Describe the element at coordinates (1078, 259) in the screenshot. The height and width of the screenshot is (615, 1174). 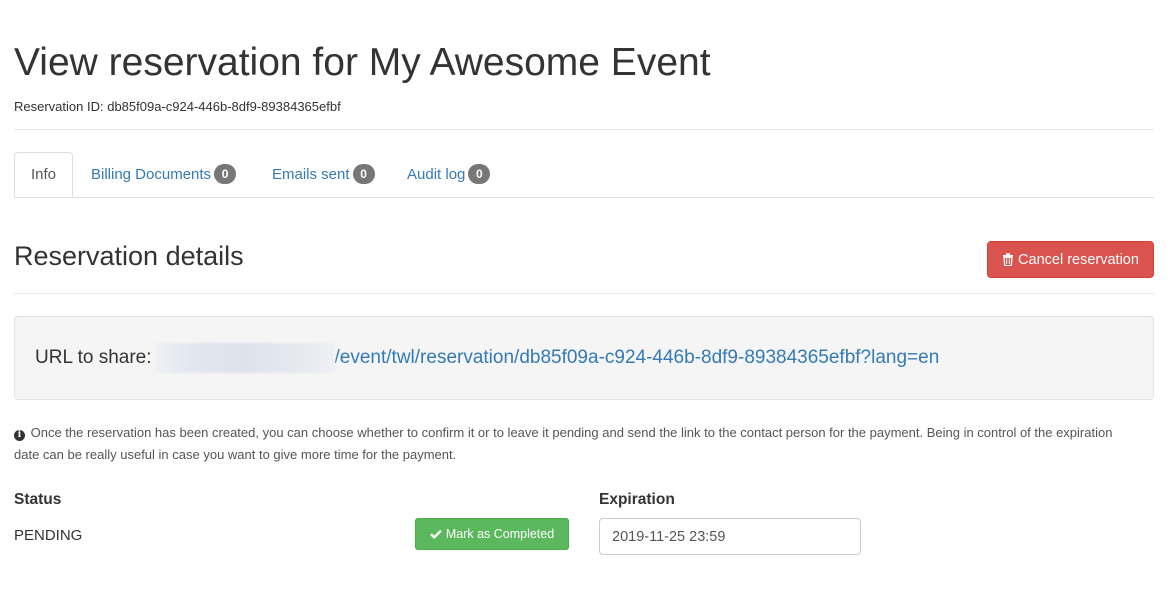
I see `cancel-reservation-label: Cancel reservation` at that location.